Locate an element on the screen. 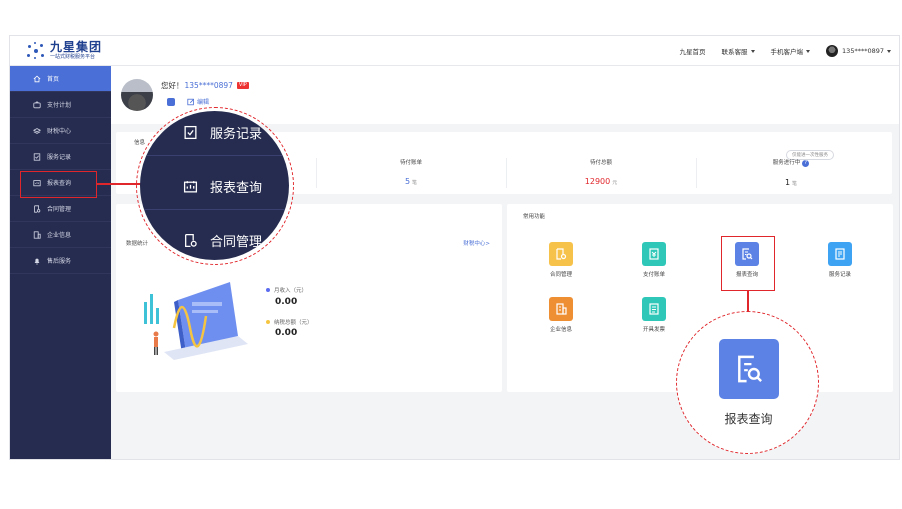  user-phone: 135****0897 is located at coordinates (208, 85).